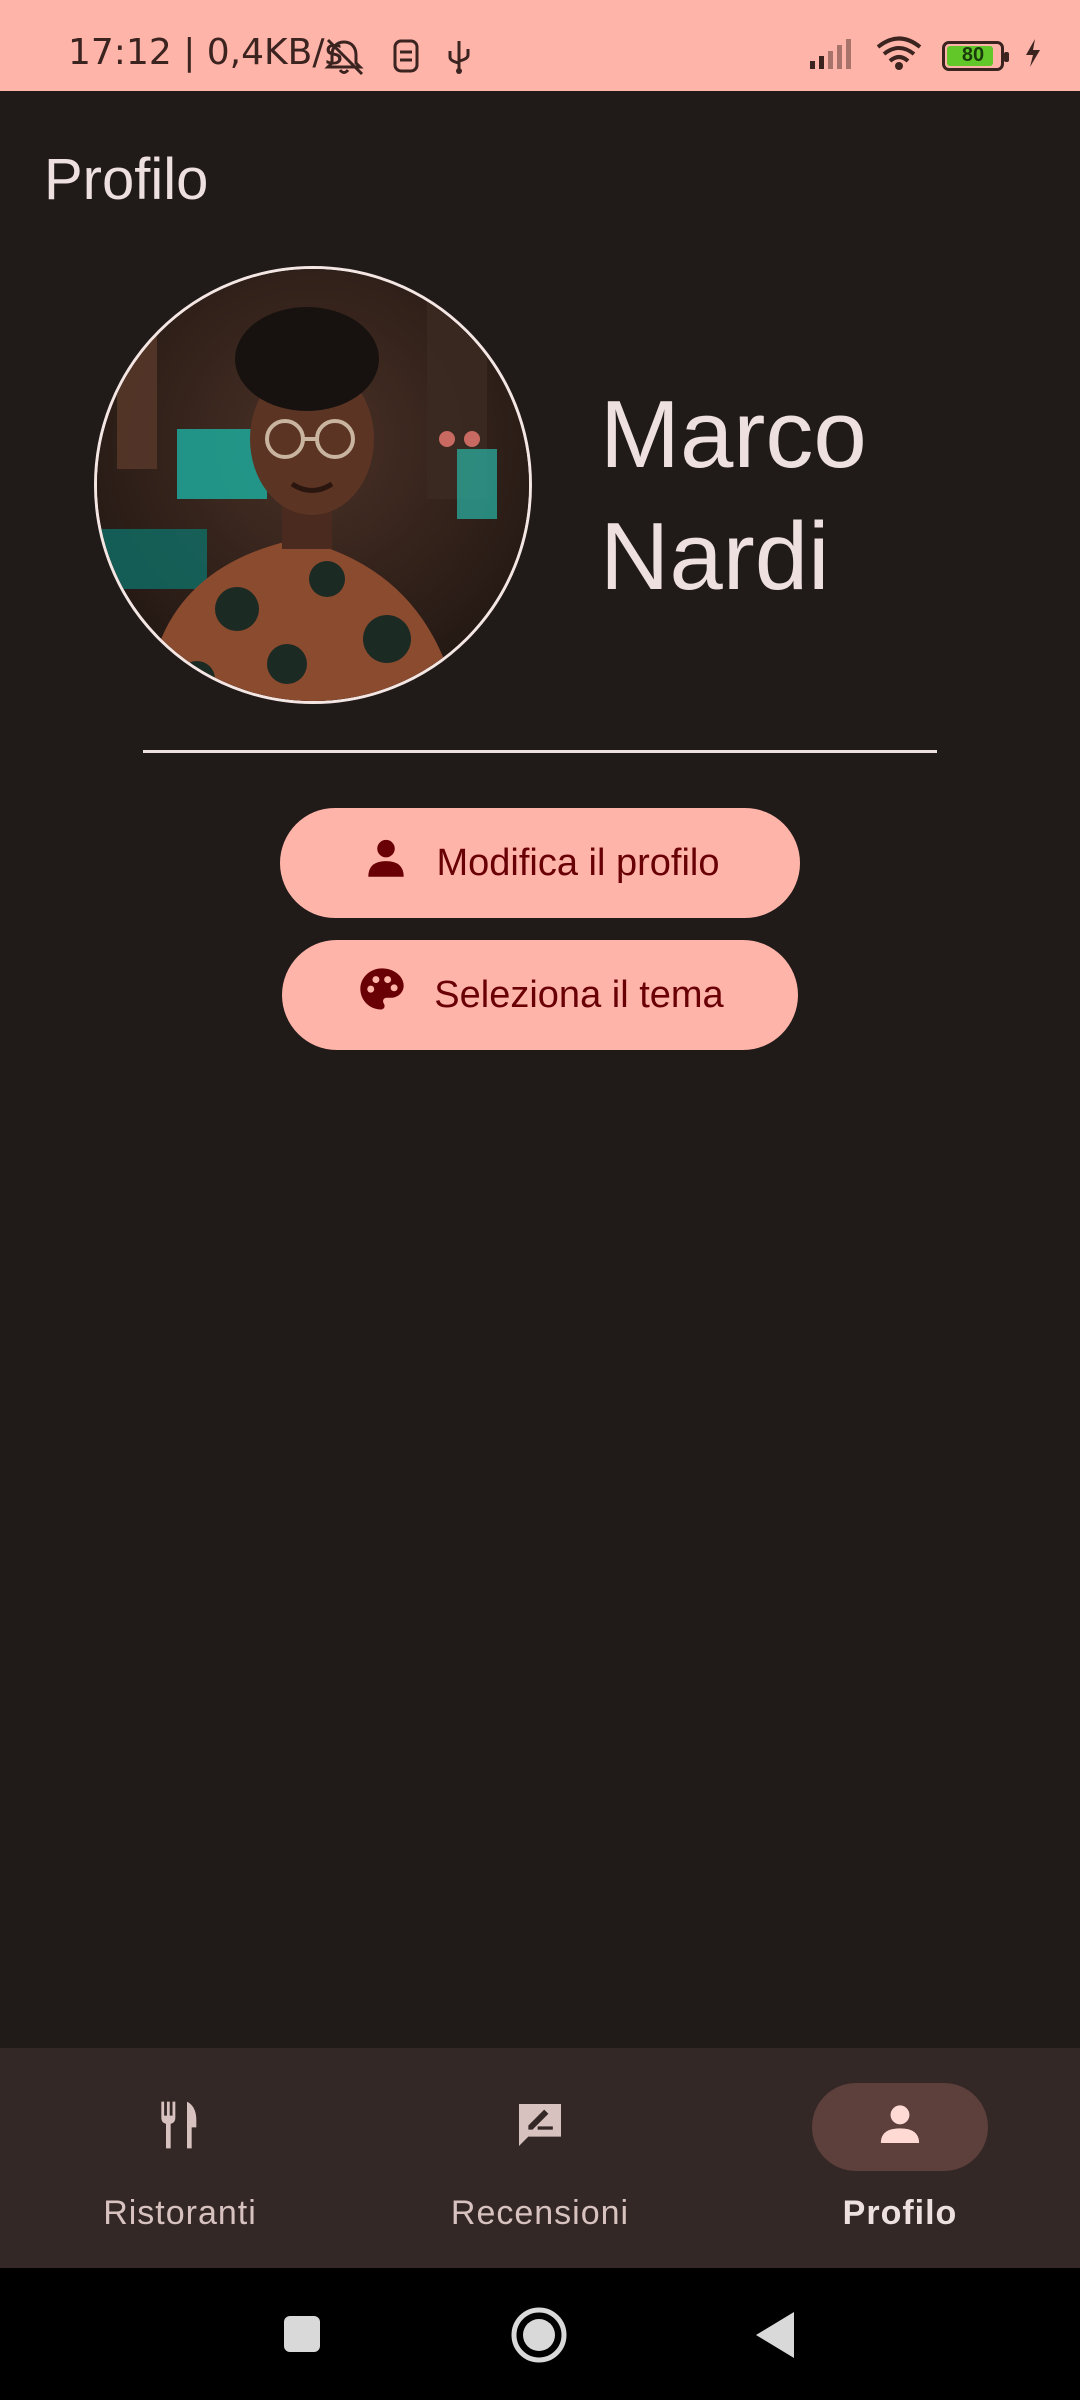 This screenshot has height=2400, width=1080. What do you see at coordinates (180, 2127) in the screenshot?
I see `restaurant-icon` at bounding box center [180, 2127].